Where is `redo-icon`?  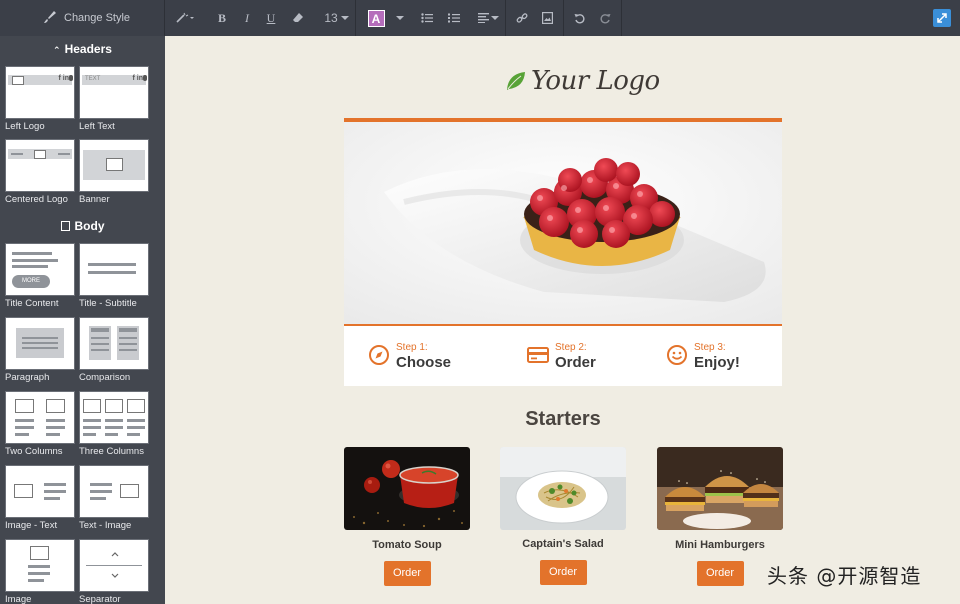
redo-icon is located at coordinates (605, 18).